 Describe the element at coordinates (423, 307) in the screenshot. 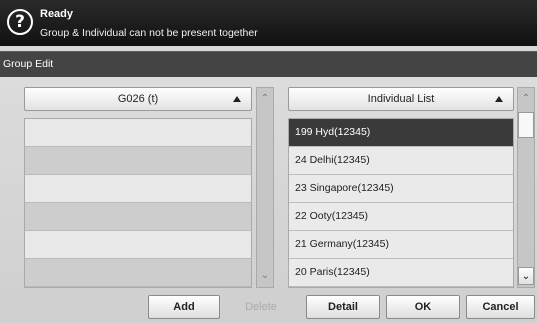

I see `ok-button: OK` at that location.